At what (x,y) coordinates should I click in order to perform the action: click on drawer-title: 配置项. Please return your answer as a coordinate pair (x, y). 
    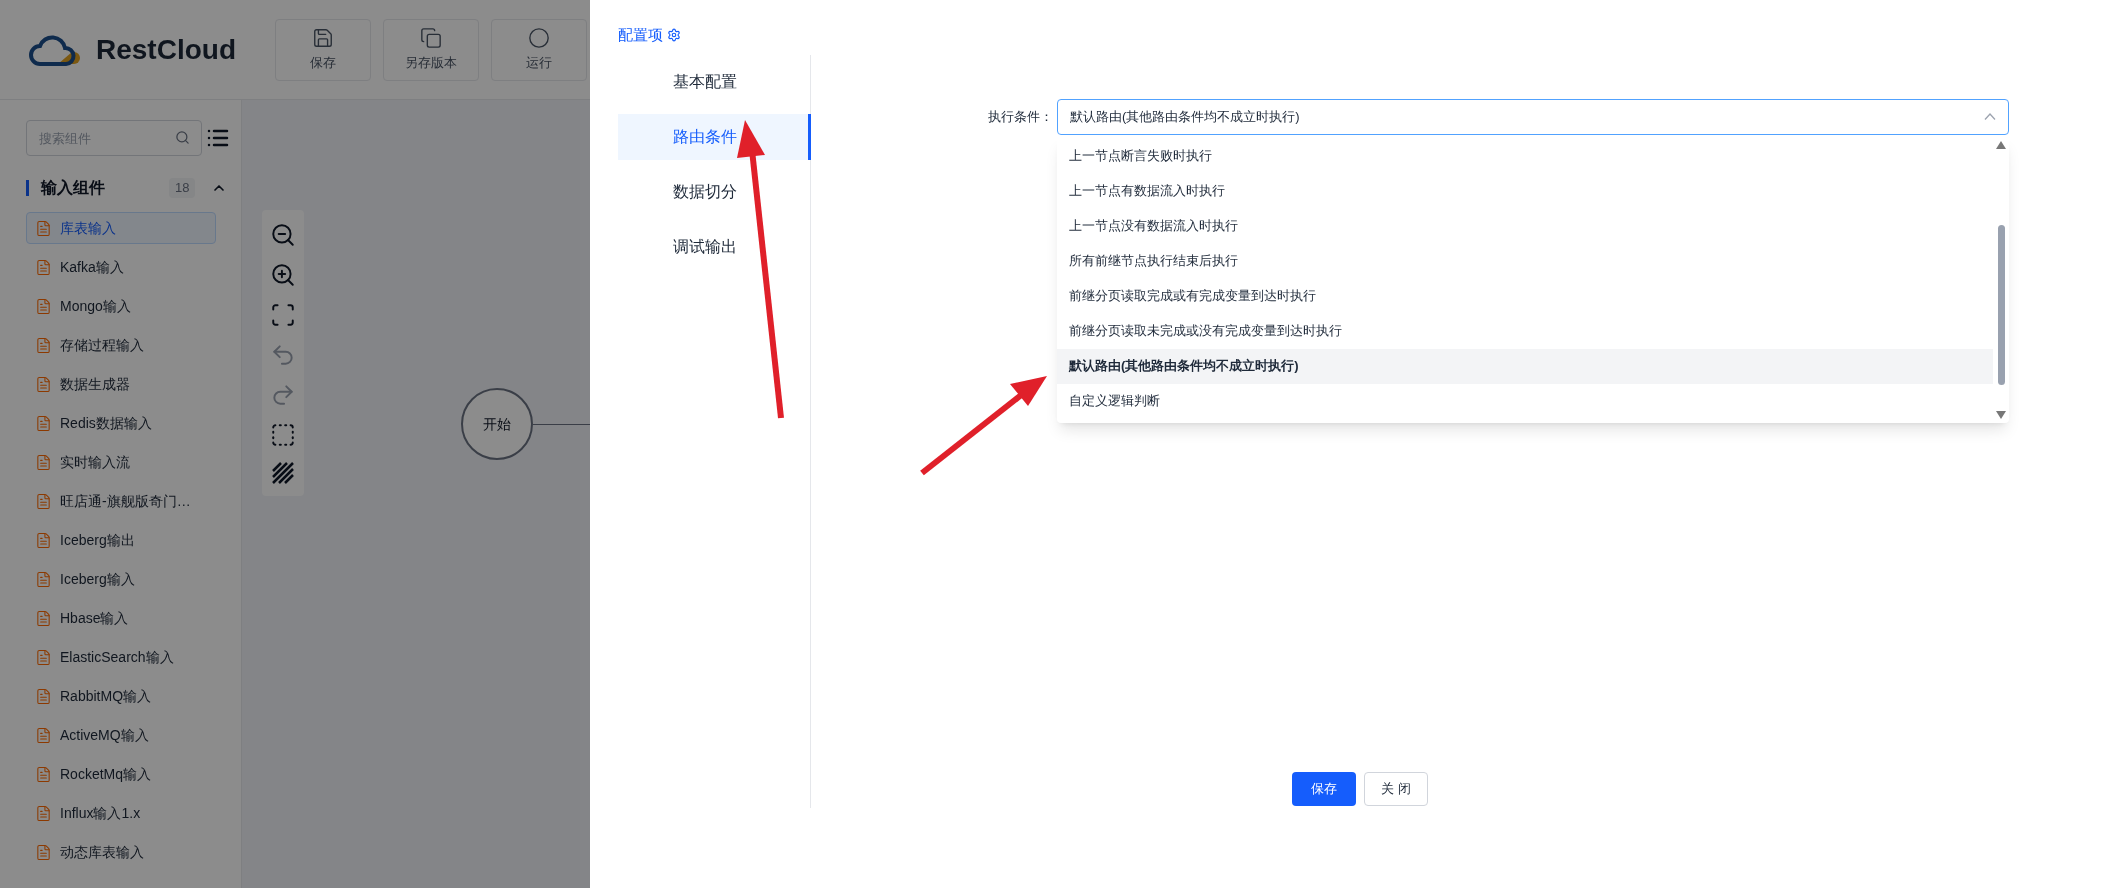
    Looking at the image, I should click on (640, 35).